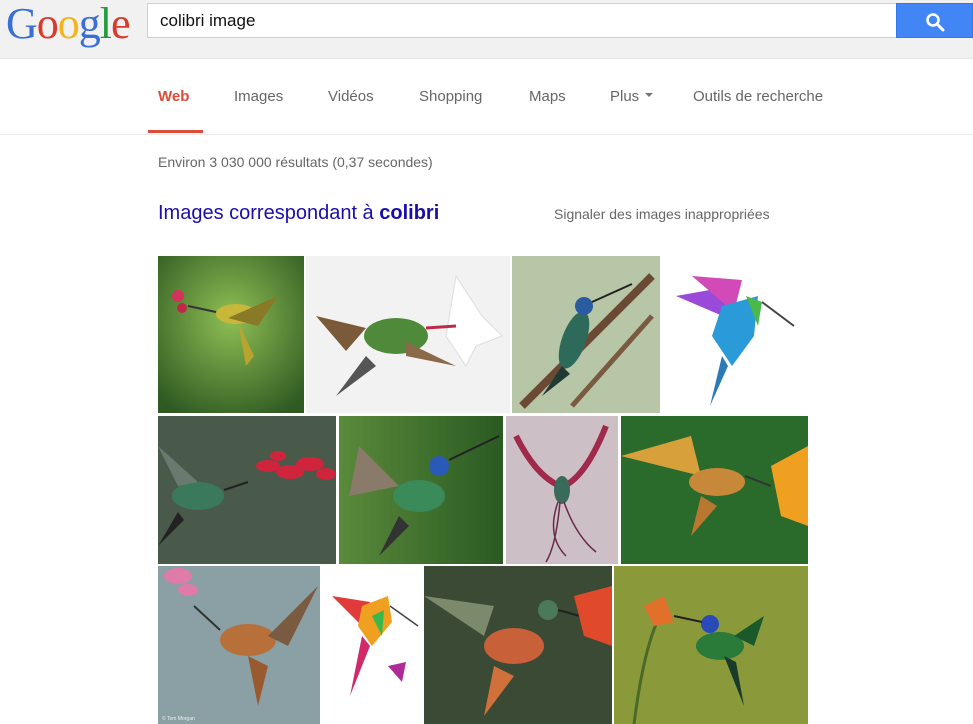 This screenshot has width=973, height=724. Describe the element at coordinates (269, 213) in the screenshot. I see `images-heading-prefix: Images correspondant à` at that location.